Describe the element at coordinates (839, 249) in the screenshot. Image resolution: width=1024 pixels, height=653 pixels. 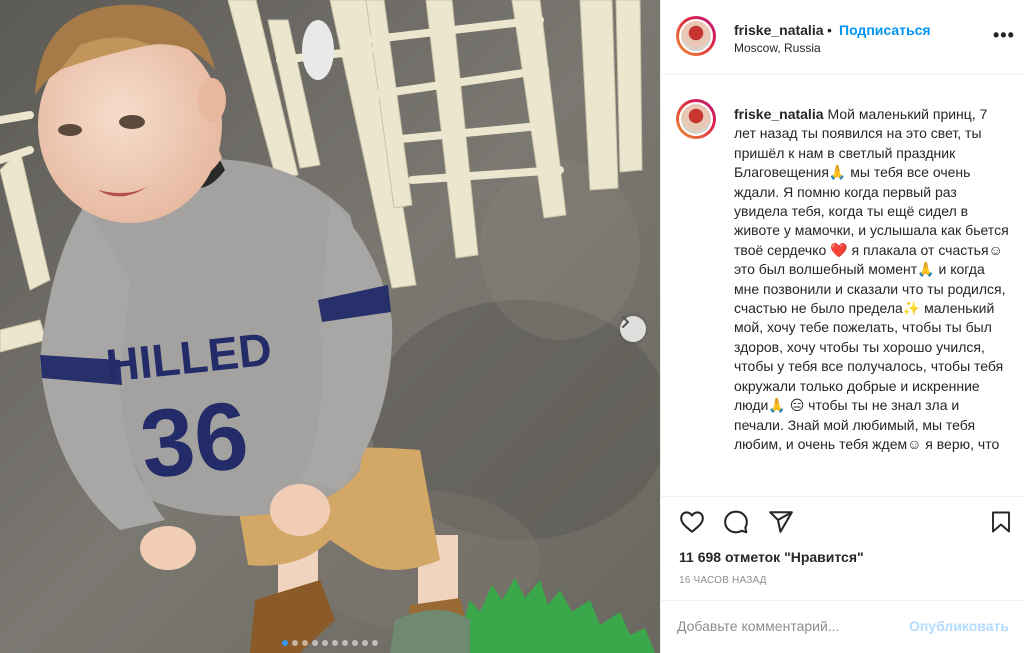
I see `heart-emoji: ❤️` at that location.